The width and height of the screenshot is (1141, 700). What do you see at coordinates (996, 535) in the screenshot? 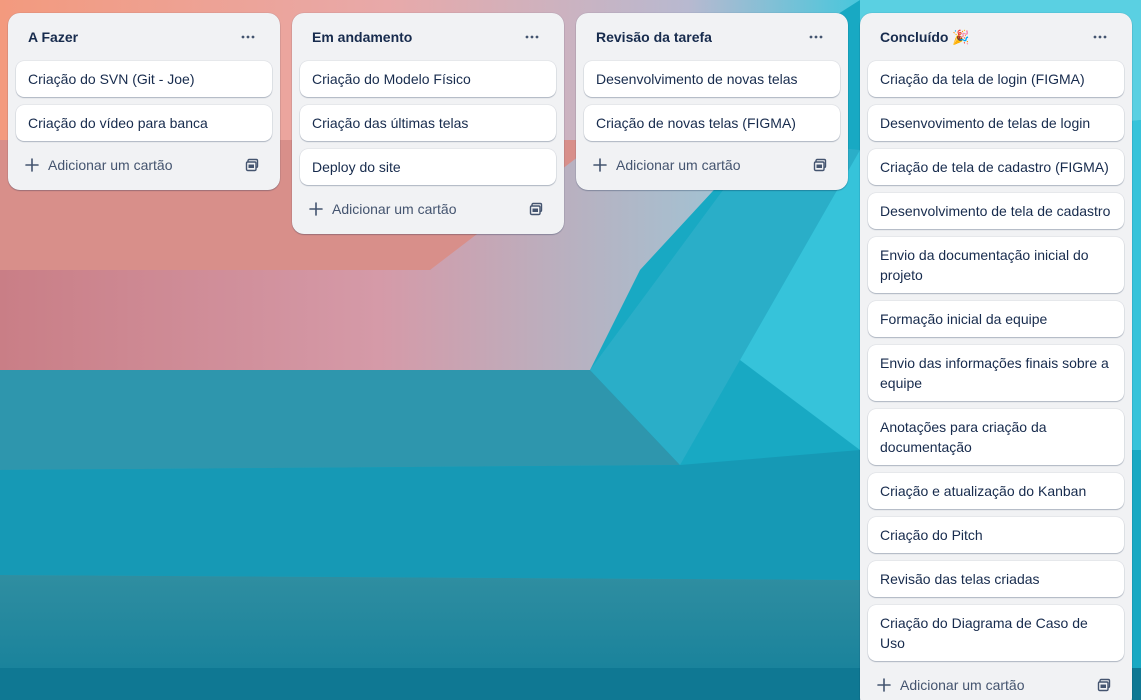
I see `card: Criação do Pitch` at bounding box center [996, 535].